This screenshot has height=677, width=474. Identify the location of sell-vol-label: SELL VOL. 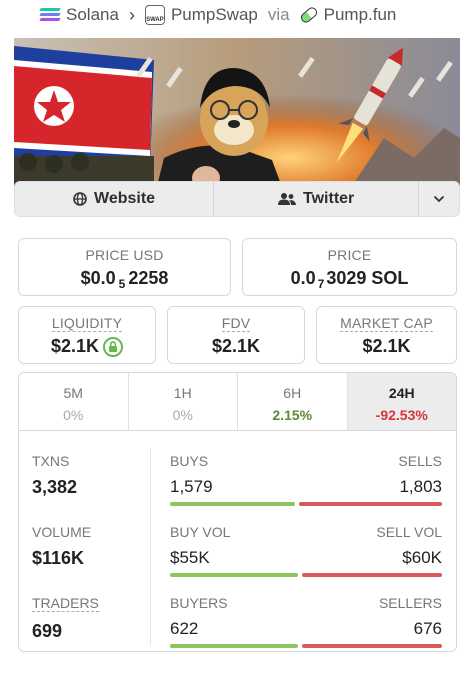
(409, 532).